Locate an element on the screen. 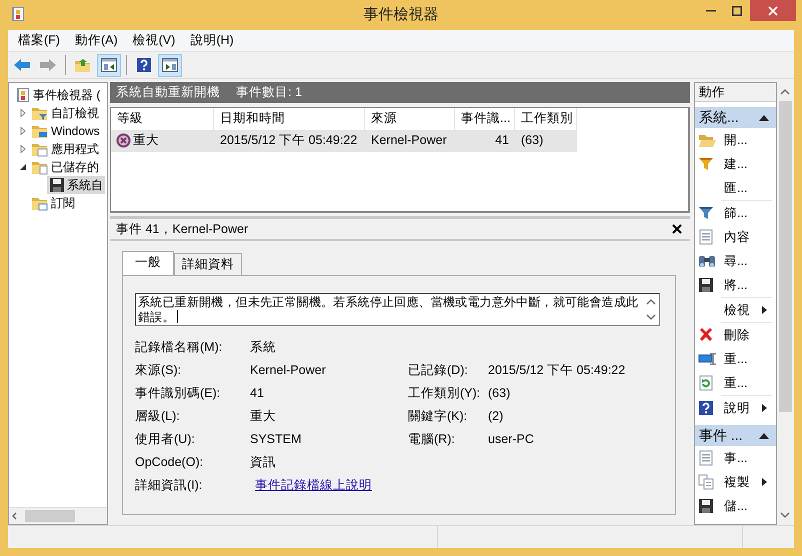  field-label: 工作類別(Y): is located at coordinates (445, 393).